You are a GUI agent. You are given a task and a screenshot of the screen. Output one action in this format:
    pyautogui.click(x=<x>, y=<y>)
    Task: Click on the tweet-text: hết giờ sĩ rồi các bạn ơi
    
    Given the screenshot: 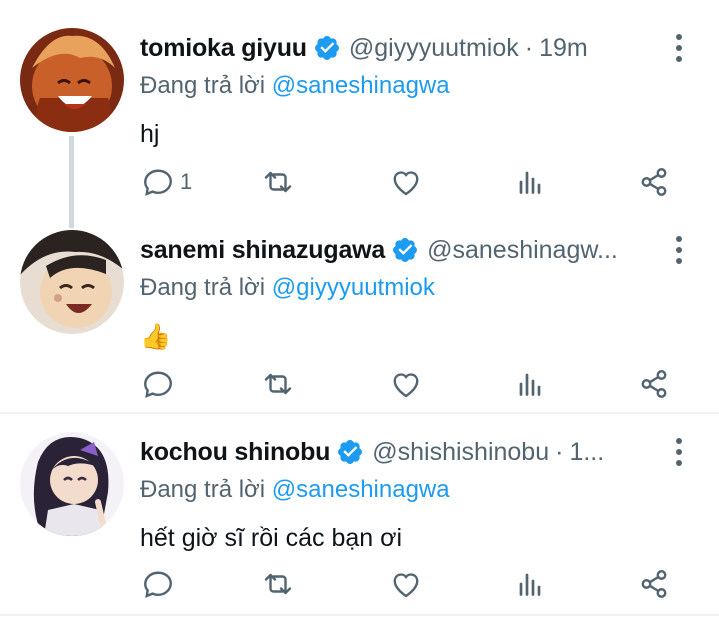 What is the action you would take?
    pyautogui.click(x=271, y=538)
    